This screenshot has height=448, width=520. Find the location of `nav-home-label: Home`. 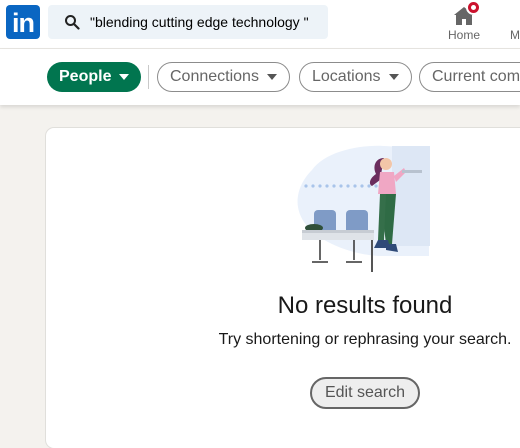

nav-home-label: Home is located at coordinates (463, 35).